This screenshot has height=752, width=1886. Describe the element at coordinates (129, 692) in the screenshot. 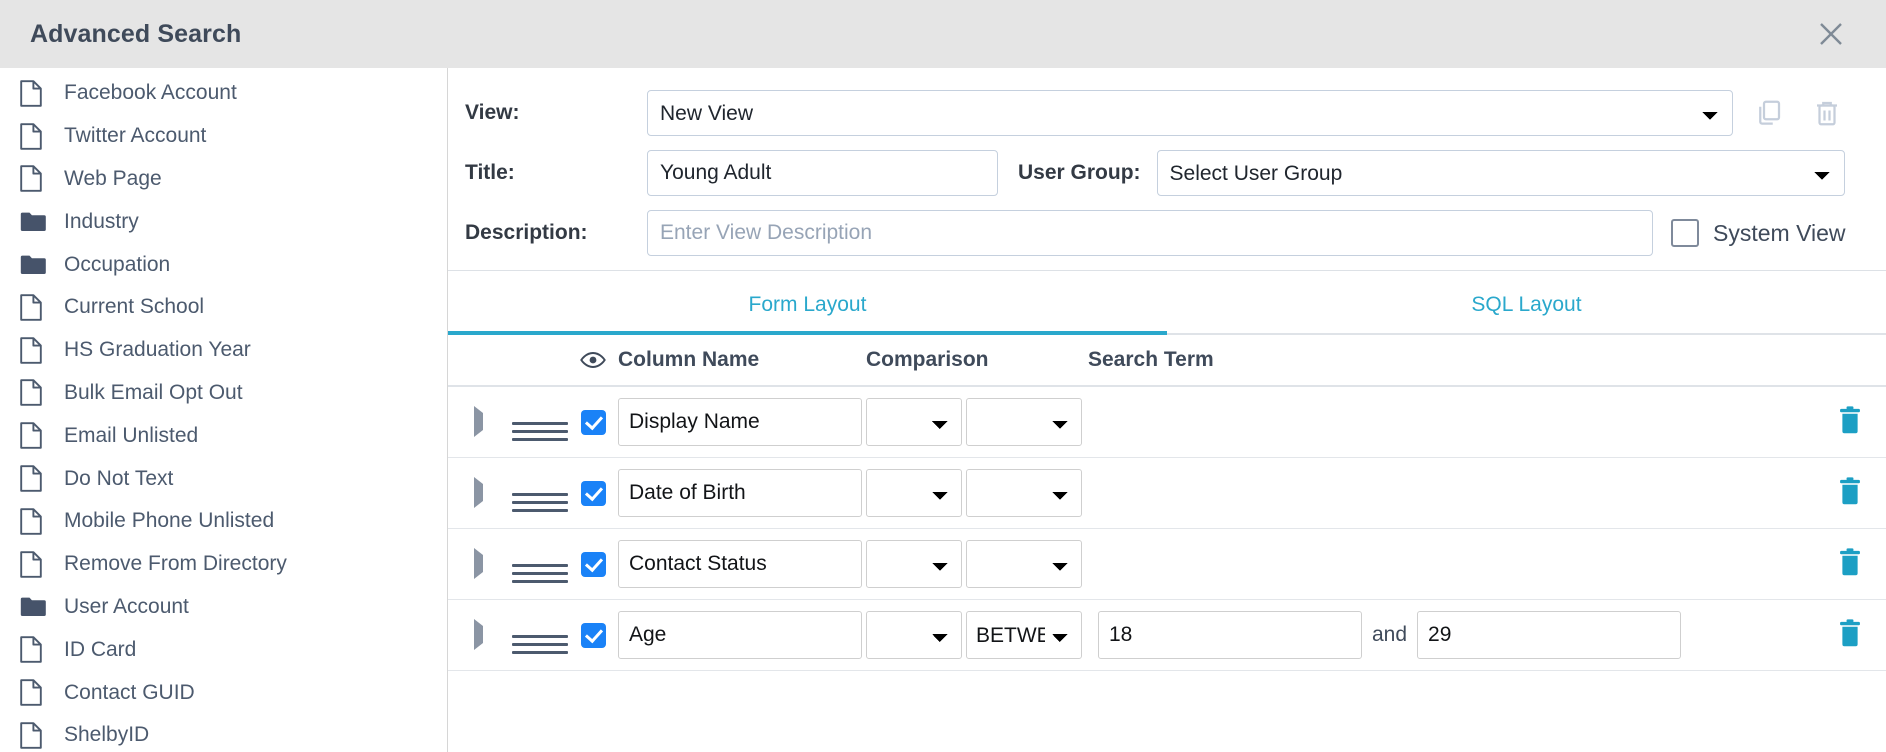

I see `sidebar-item-label: Contact GUID` at that location.